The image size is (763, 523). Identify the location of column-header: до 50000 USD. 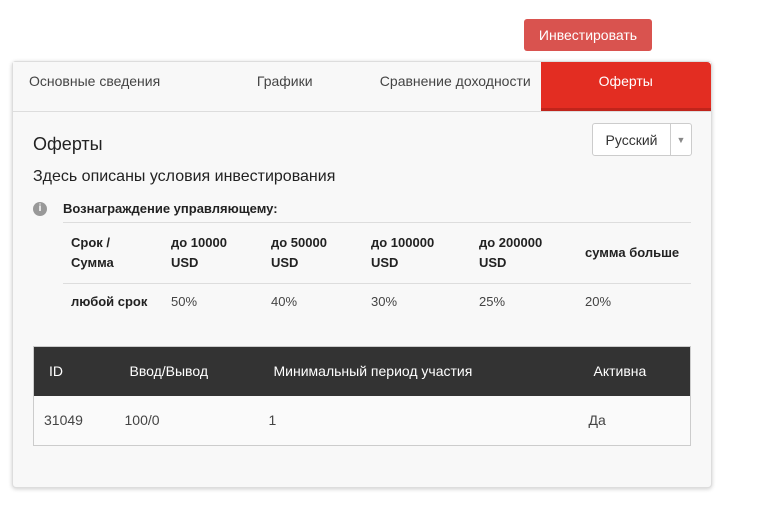
(313, 253).